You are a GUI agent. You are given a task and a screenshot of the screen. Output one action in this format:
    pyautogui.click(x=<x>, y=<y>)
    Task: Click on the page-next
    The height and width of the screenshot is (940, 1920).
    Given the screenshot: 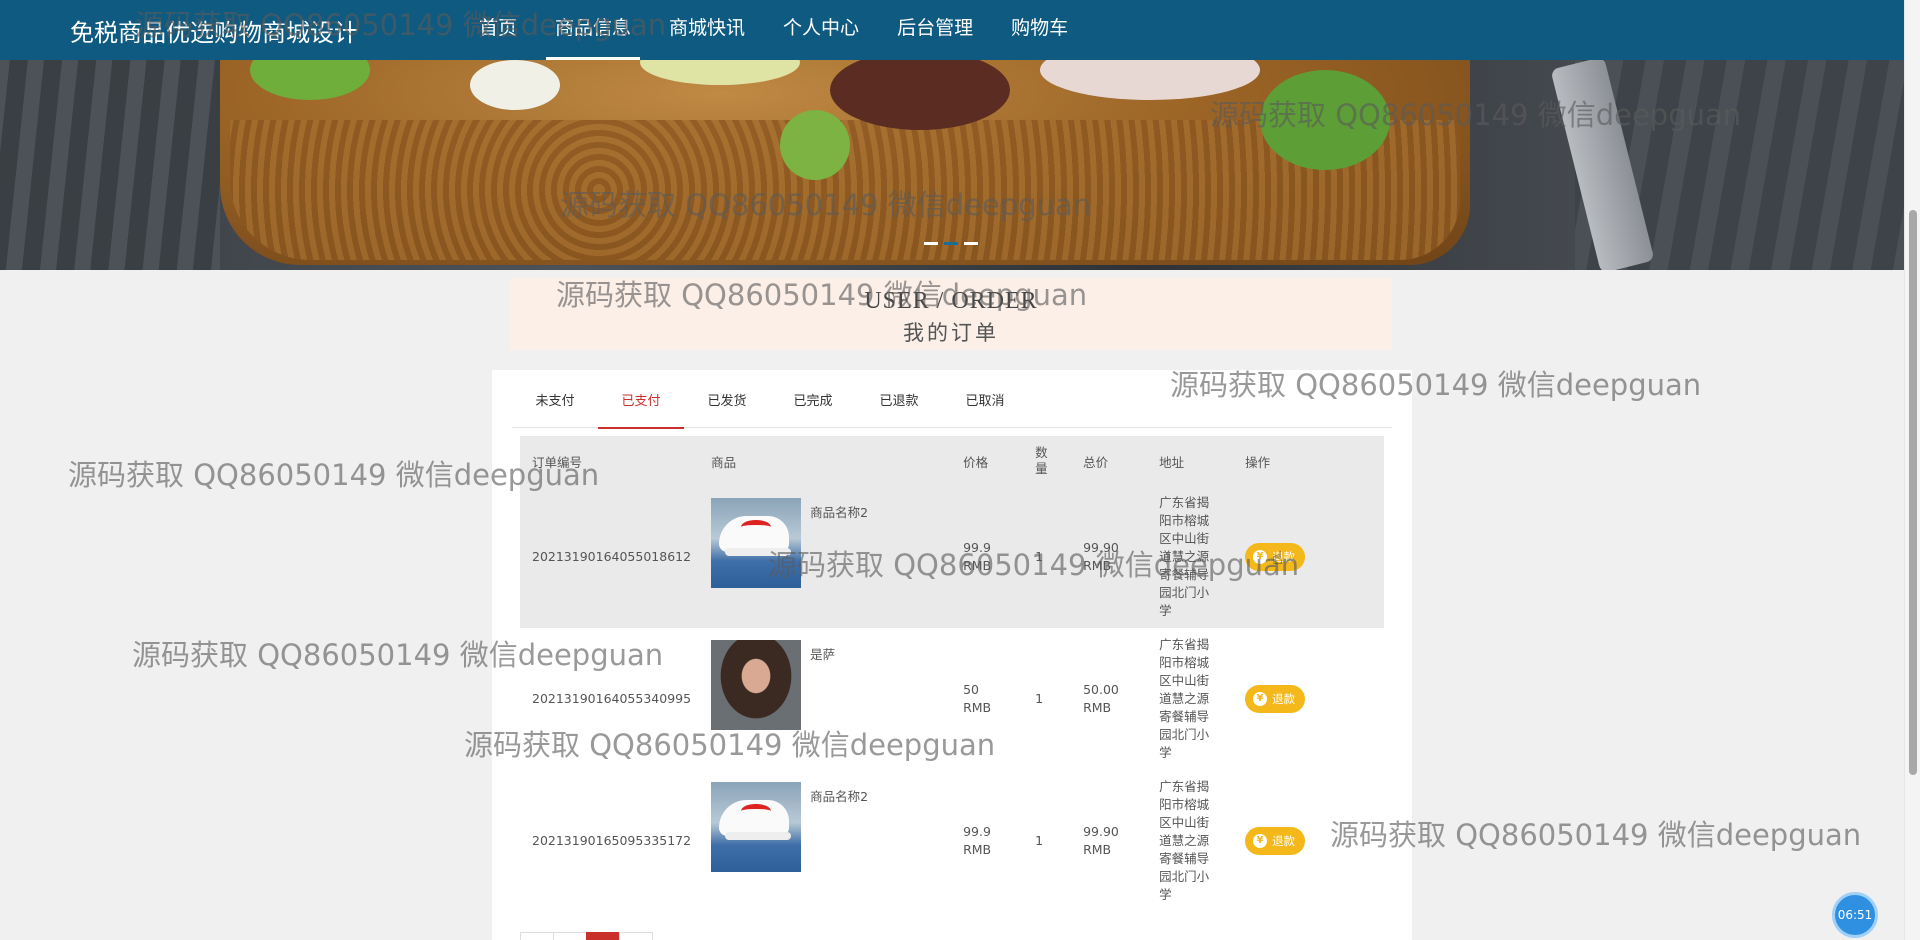 What is the action you would take?
    pyautogui.click(x=636, y=936)
    